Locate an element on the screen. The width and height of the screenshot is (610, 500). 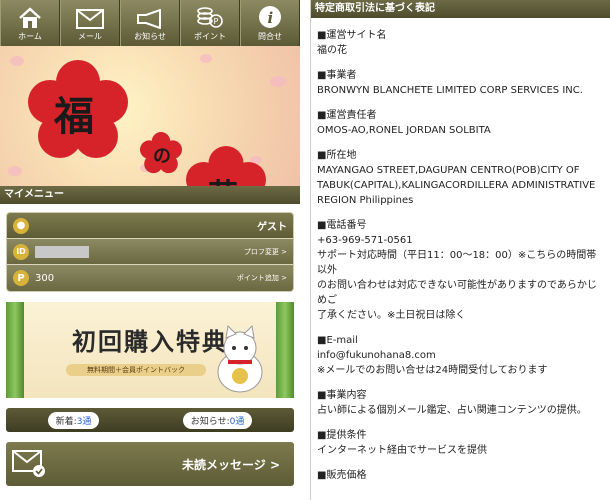
legal-label-price: ■販売価格 is located at coordinates (342, 475).